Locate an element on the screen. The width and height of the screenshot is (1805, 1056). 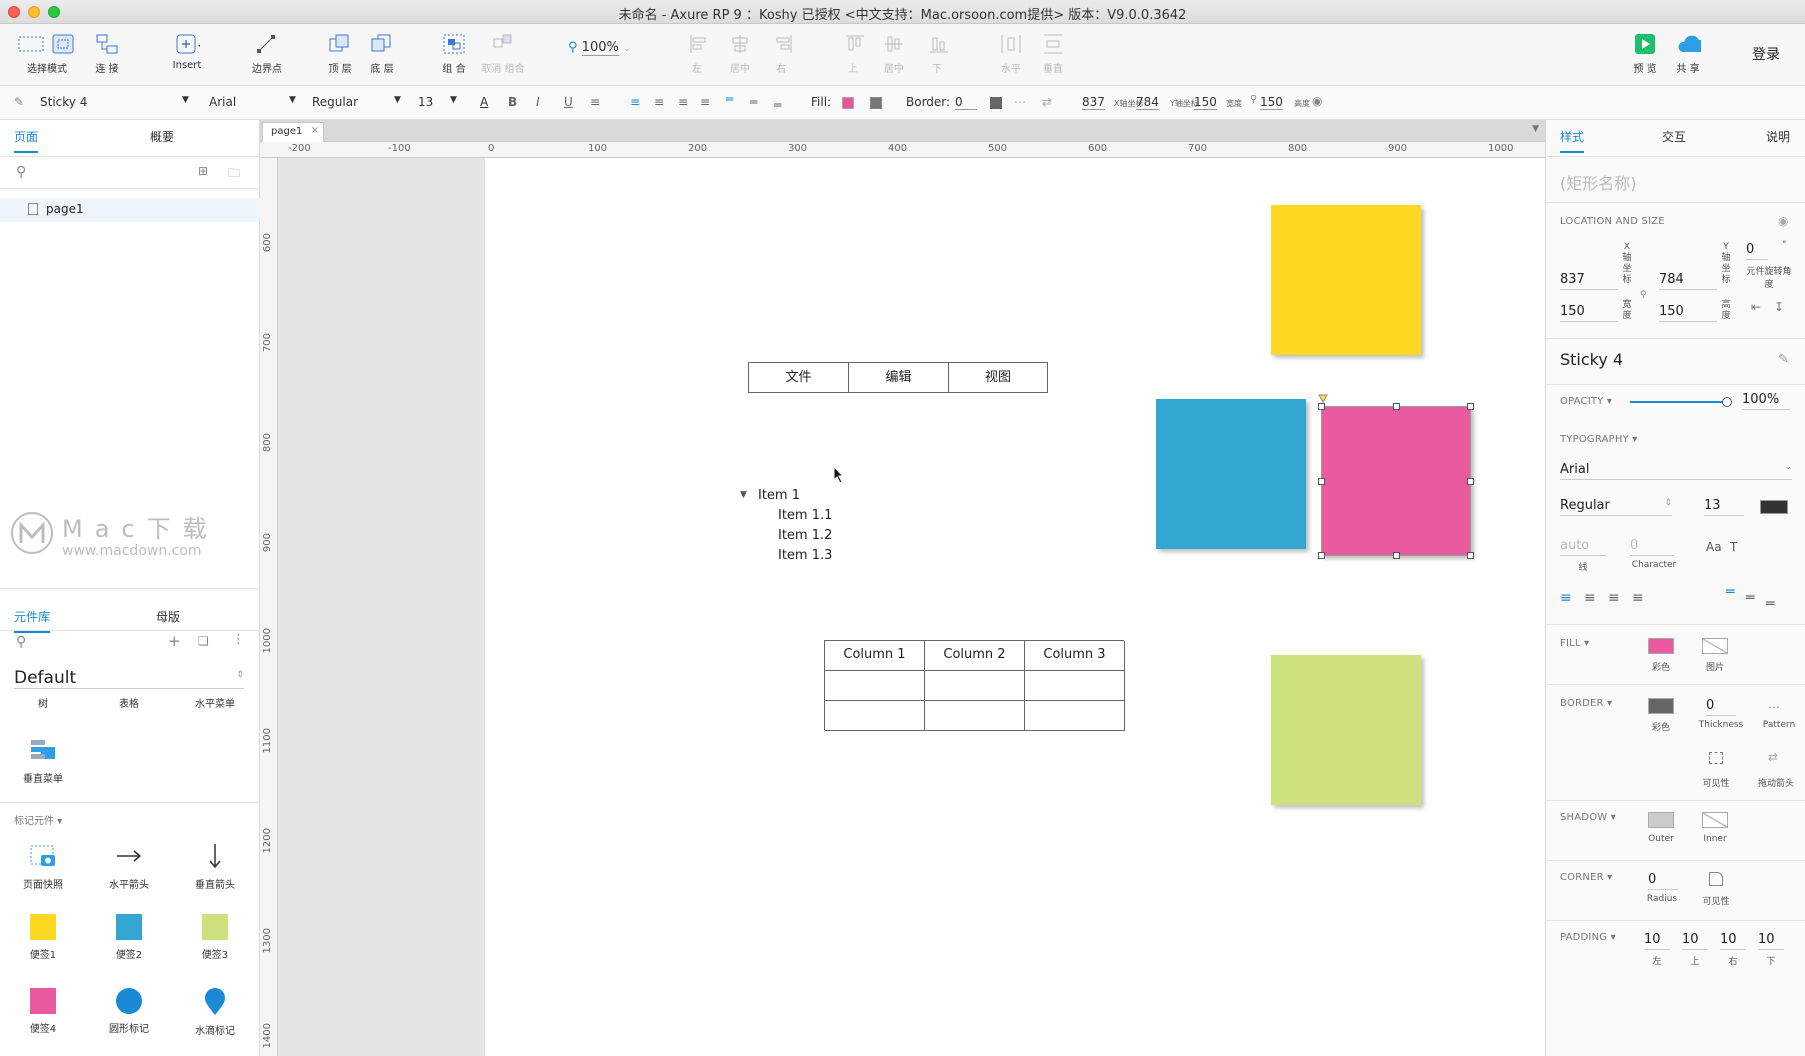
tab-overflow-icon: ▼ is located at coordinates (1535, 129).